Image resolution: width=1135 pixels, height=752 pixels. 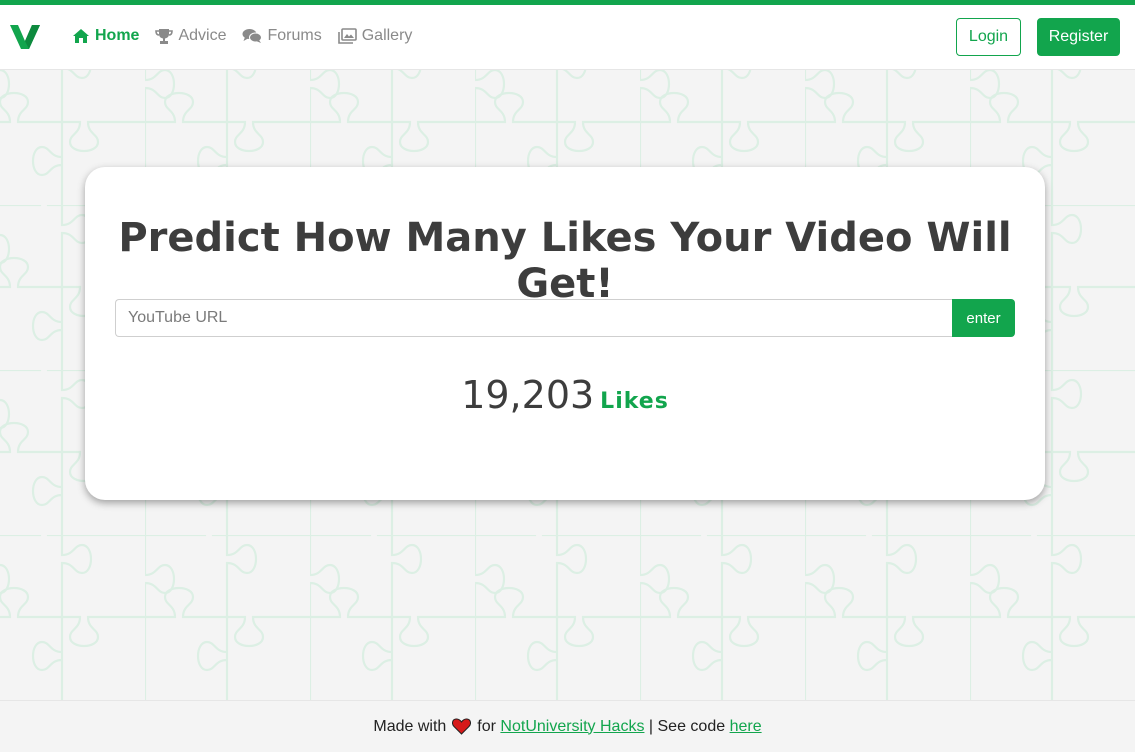 I want to click on nav-gallery-label: Gallery, so click(x=387, y=35).